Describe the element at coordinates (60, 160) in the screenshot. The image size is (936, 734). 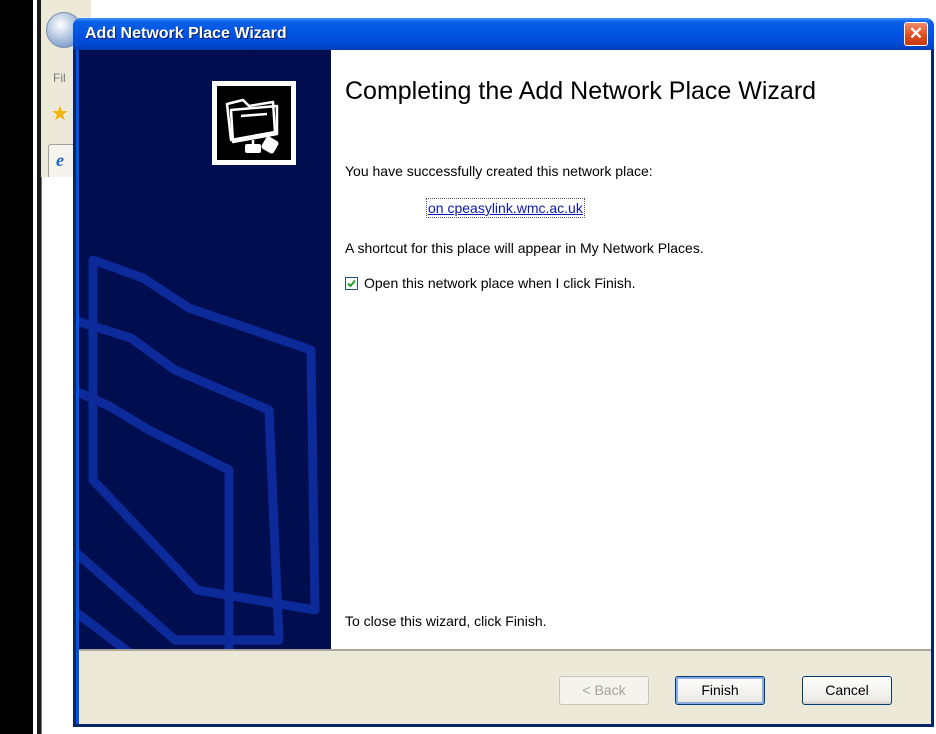
I see `ie-logo-icon: e` at that location.